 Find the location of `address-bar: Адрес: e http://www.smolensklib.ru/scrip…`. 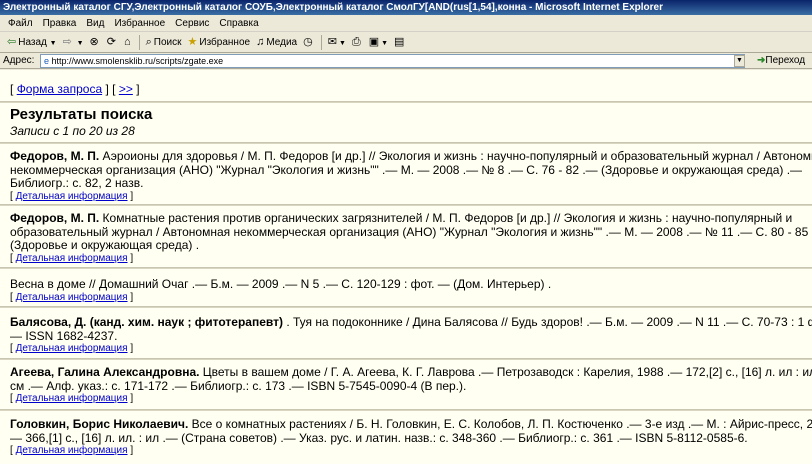

address-bar: Адрес: e http://www.smolensklib.ru/scrip… is located at coordinates (406, 61).